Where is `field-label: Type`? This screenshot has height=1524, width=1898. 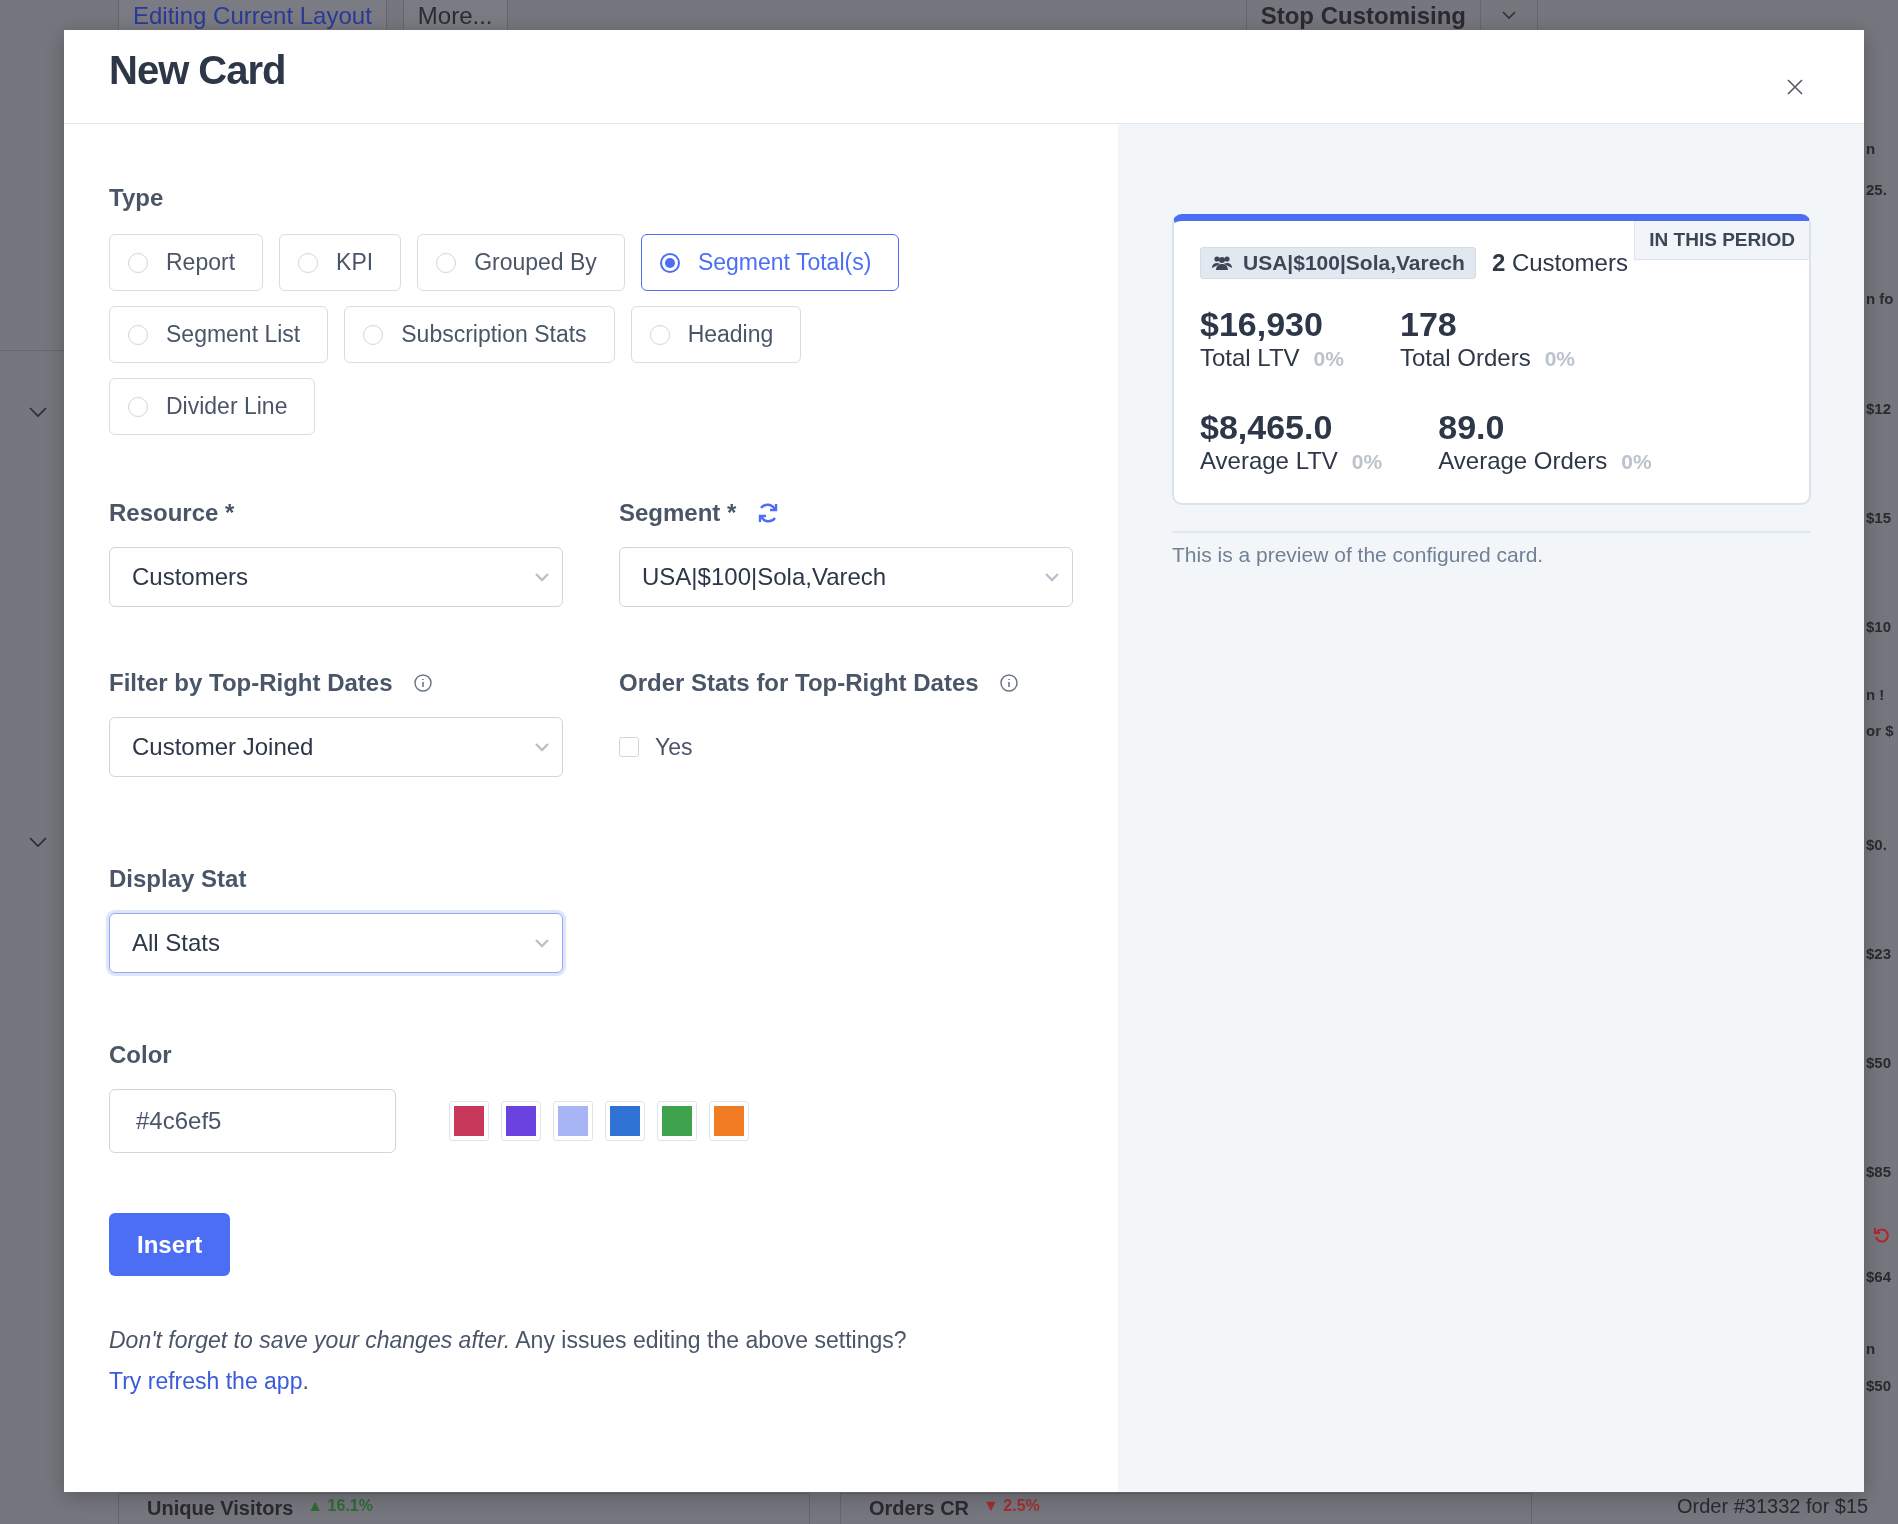 field-label: Type is located at coordinates (136, 198).